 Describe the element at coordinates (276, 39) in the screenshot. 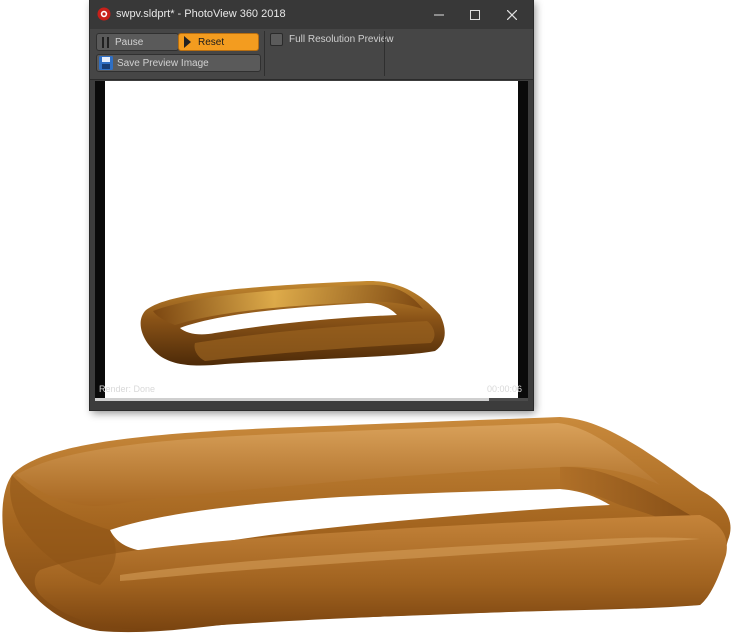

I see `full-resolution-checkbox` at that location.